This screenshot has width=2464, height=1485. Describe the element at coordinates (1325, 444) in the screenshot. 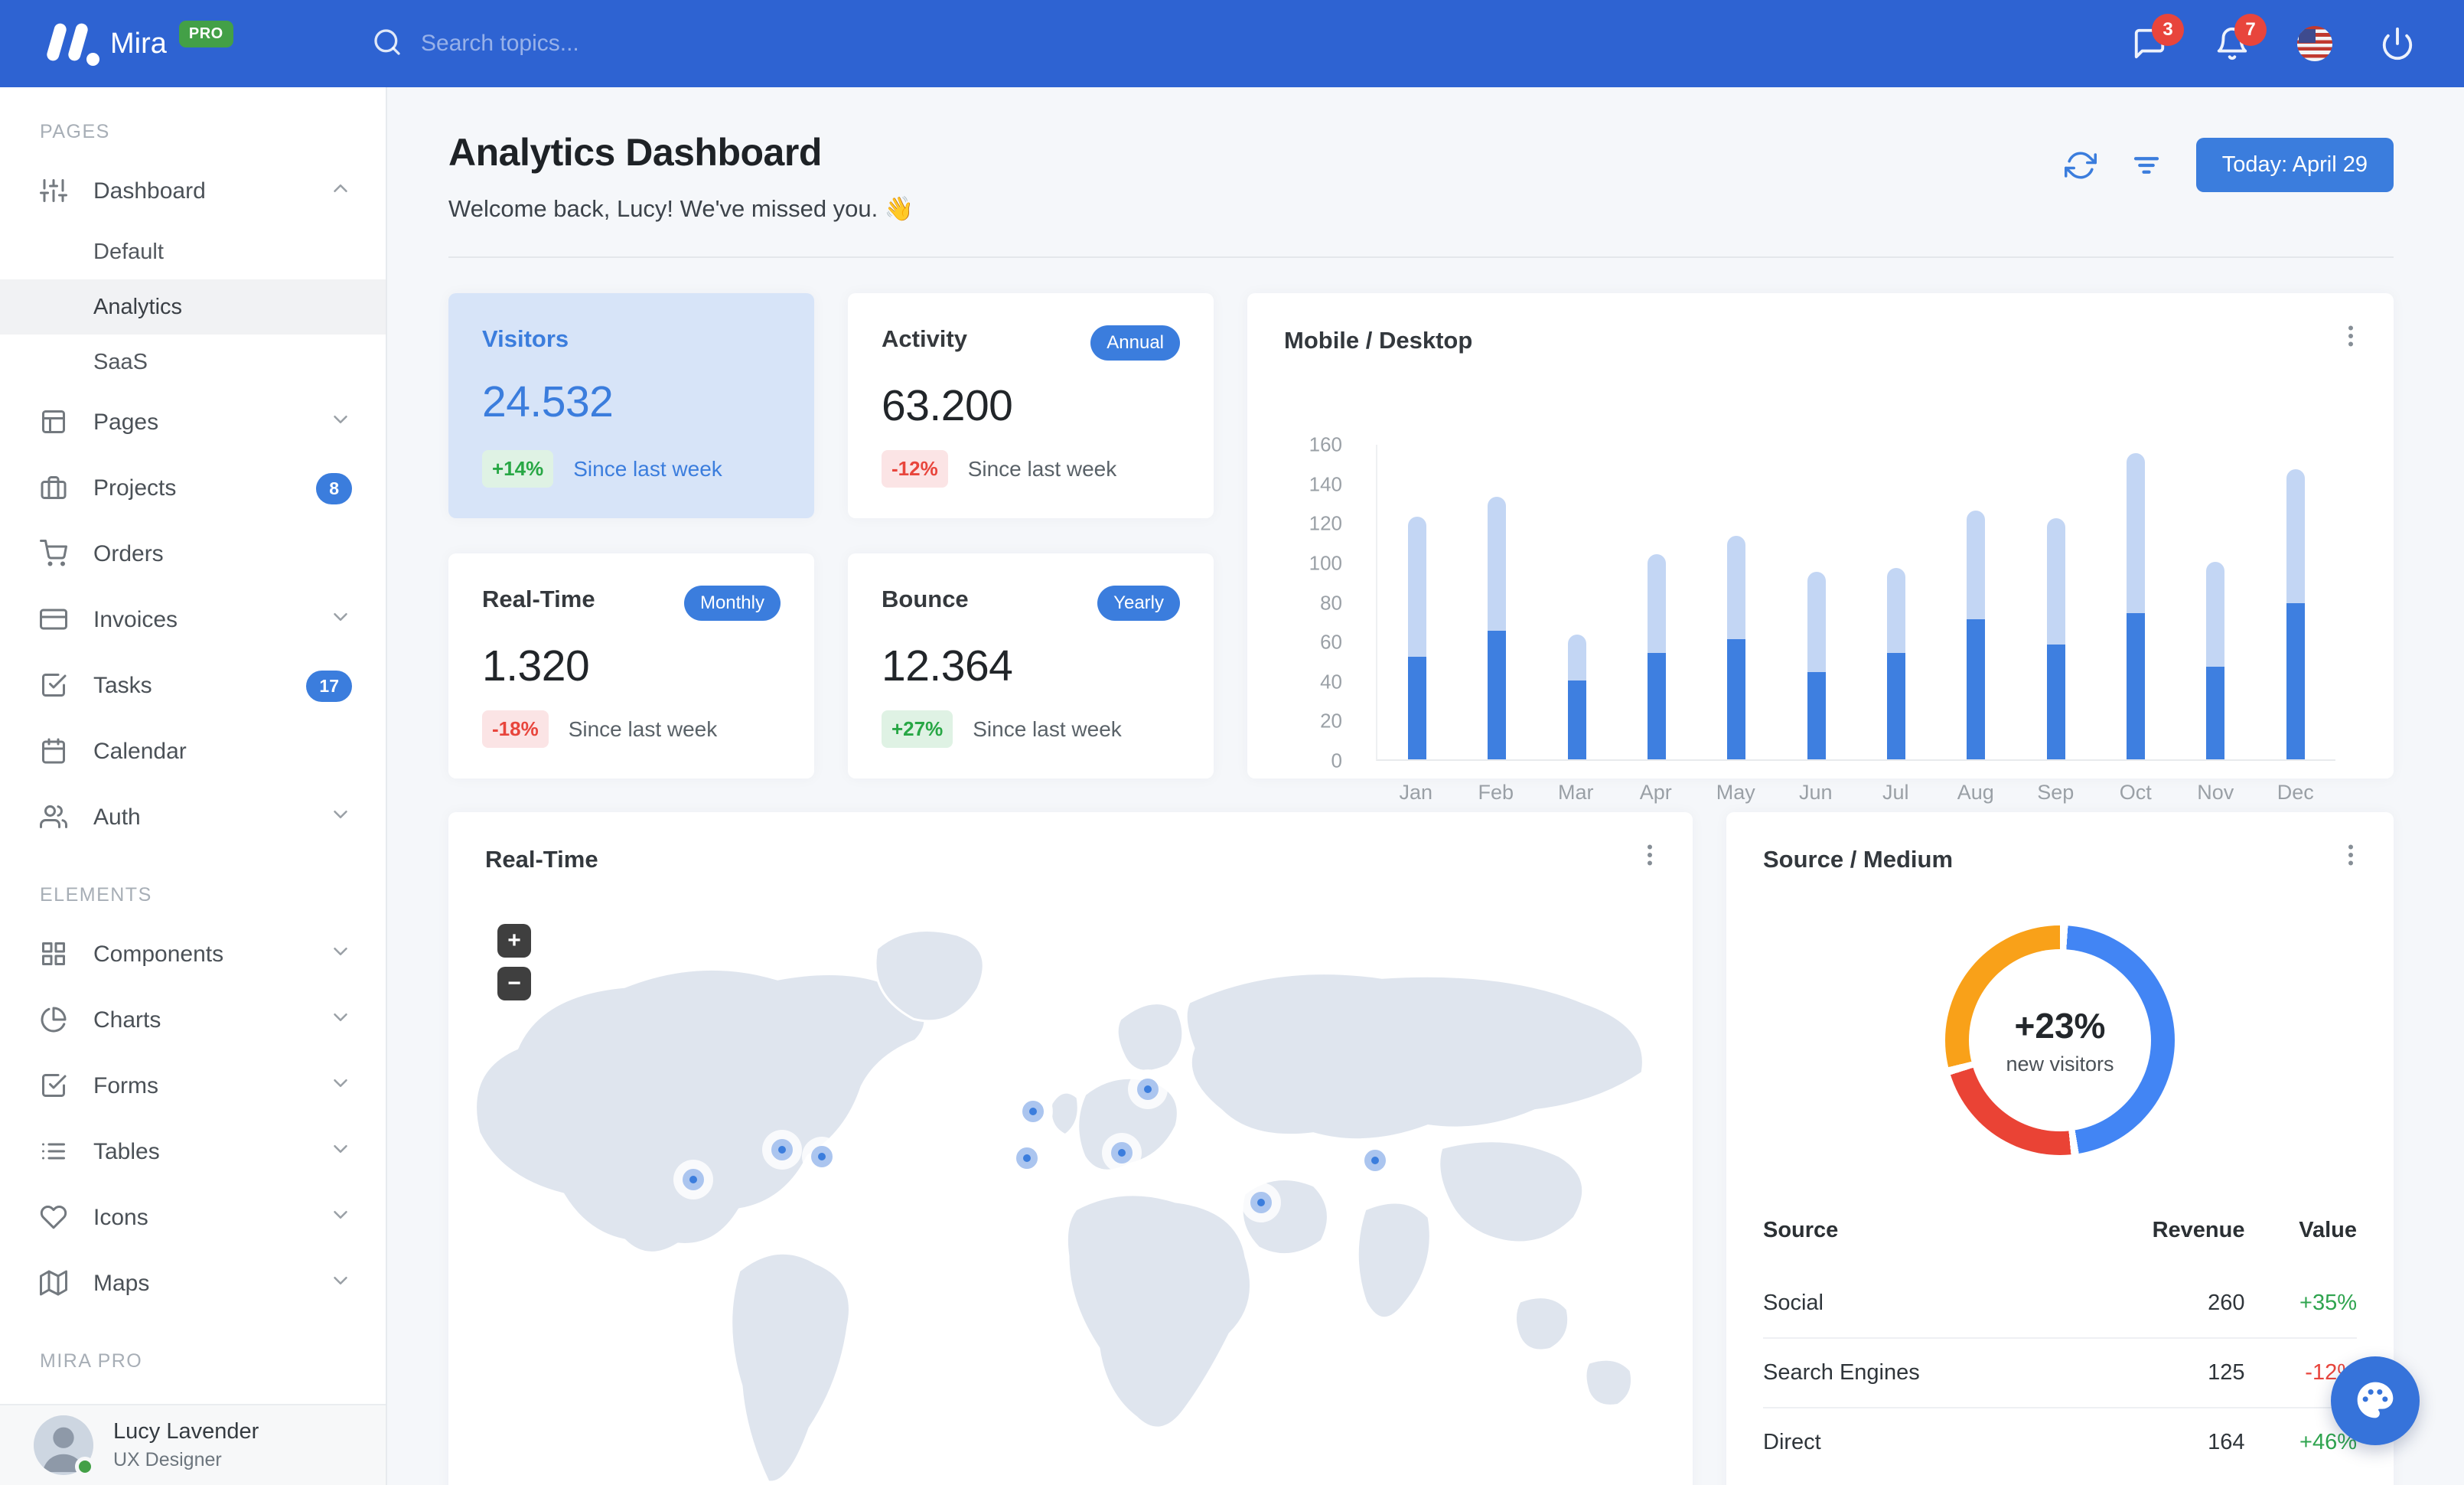

I see `y-tick: 160` at that location.